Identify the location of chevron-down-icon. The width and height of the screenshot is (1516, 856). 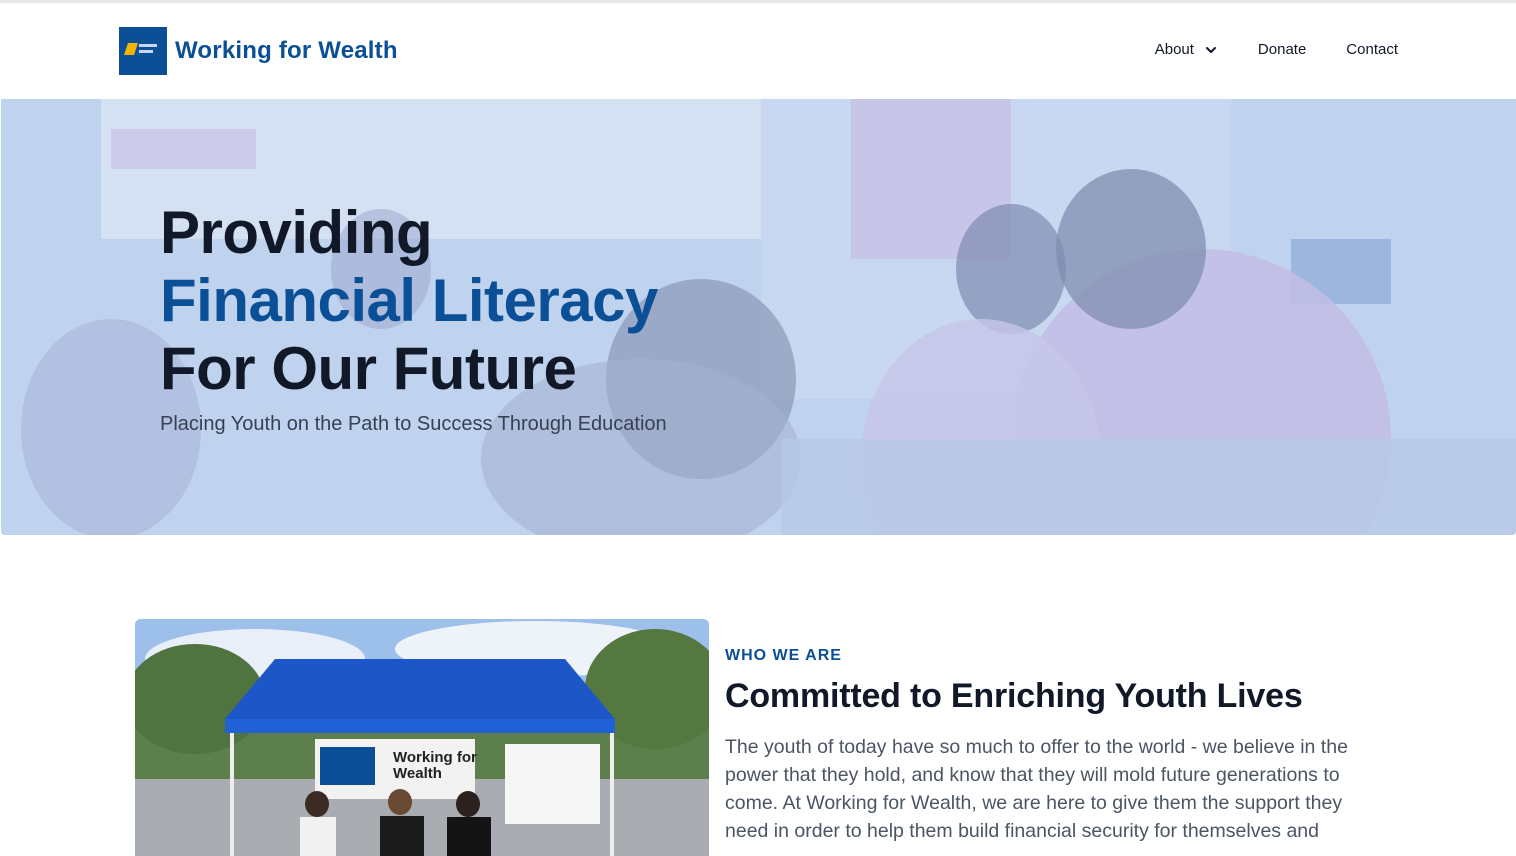
(1210, 49).